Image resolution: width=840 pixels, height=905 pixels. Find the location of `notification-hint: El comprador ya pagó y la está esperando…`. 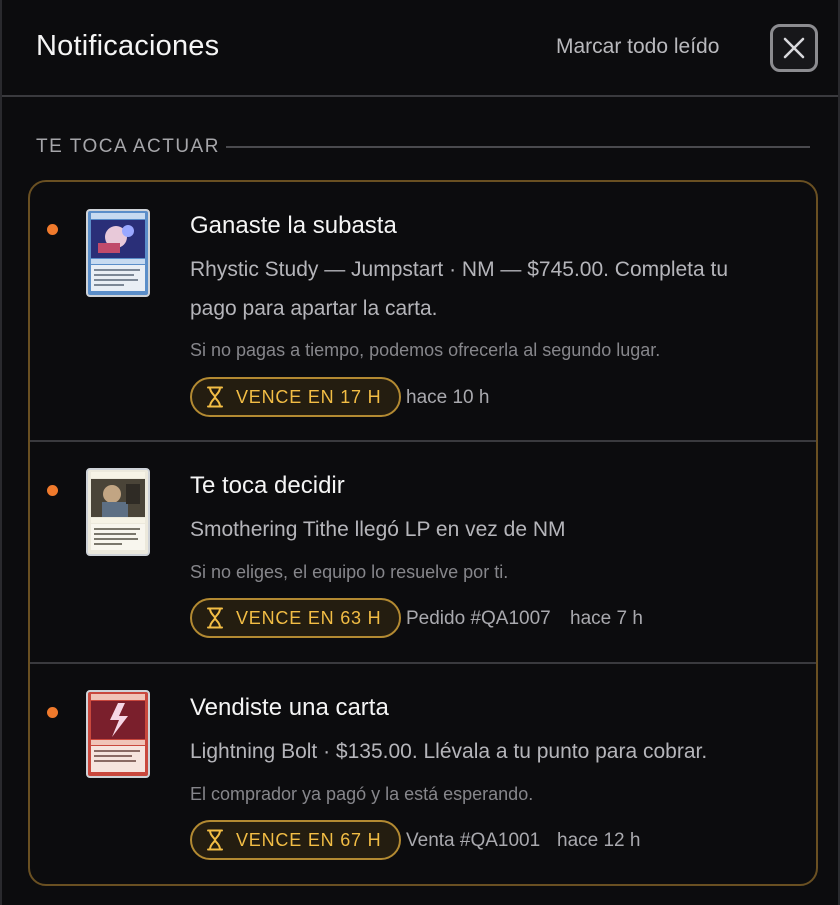

notification-hint: El comprador ya pagó y la está esperando… is located at coordinates (362, 794).